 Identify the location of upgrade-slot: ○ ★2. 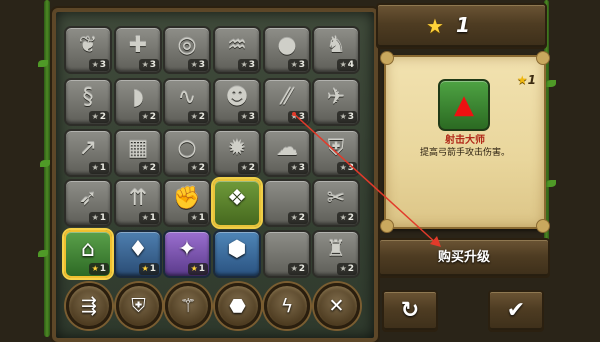
(187, 153).